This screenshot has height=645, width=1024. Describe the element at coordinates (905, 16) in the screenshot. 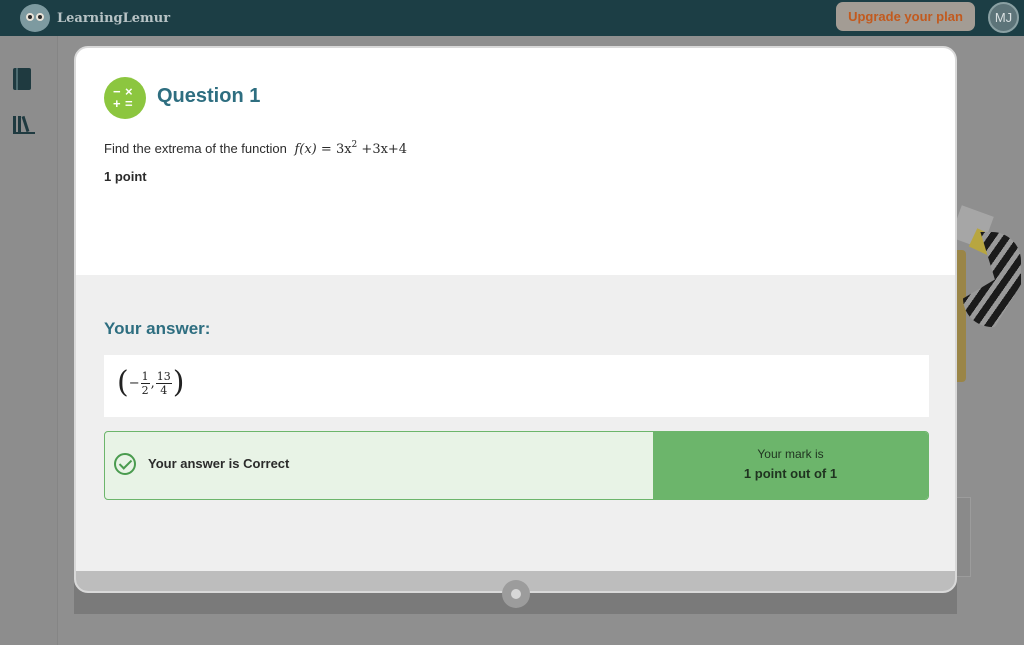

I see `upgrade-plan-button: Upgrade your plan` at that location.